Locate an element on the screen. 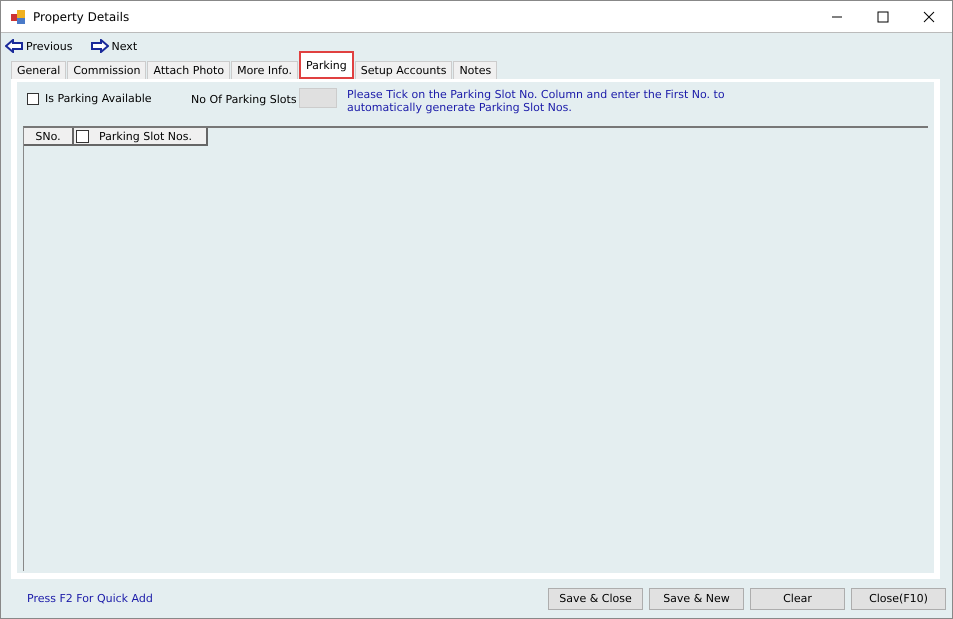  hint-text: Please Tick on the Parking Slot No. Column and enter the First No. to automatically generate Parking Slot Nos. is located at coordinates (536, 101).